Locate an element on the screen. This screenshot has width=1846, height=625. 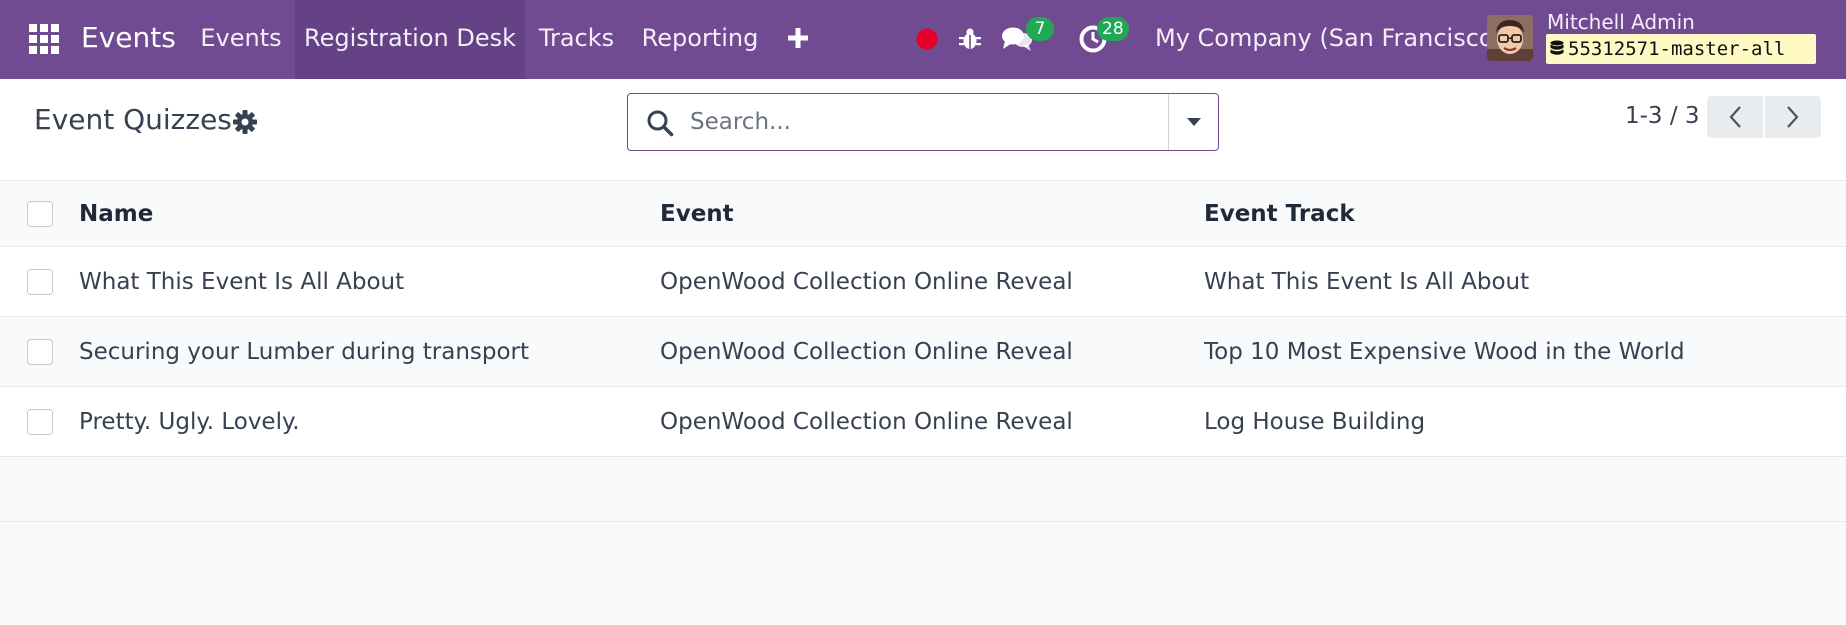
cell-name: Securing your Lumber during transport is located at coordinates (304, 352).